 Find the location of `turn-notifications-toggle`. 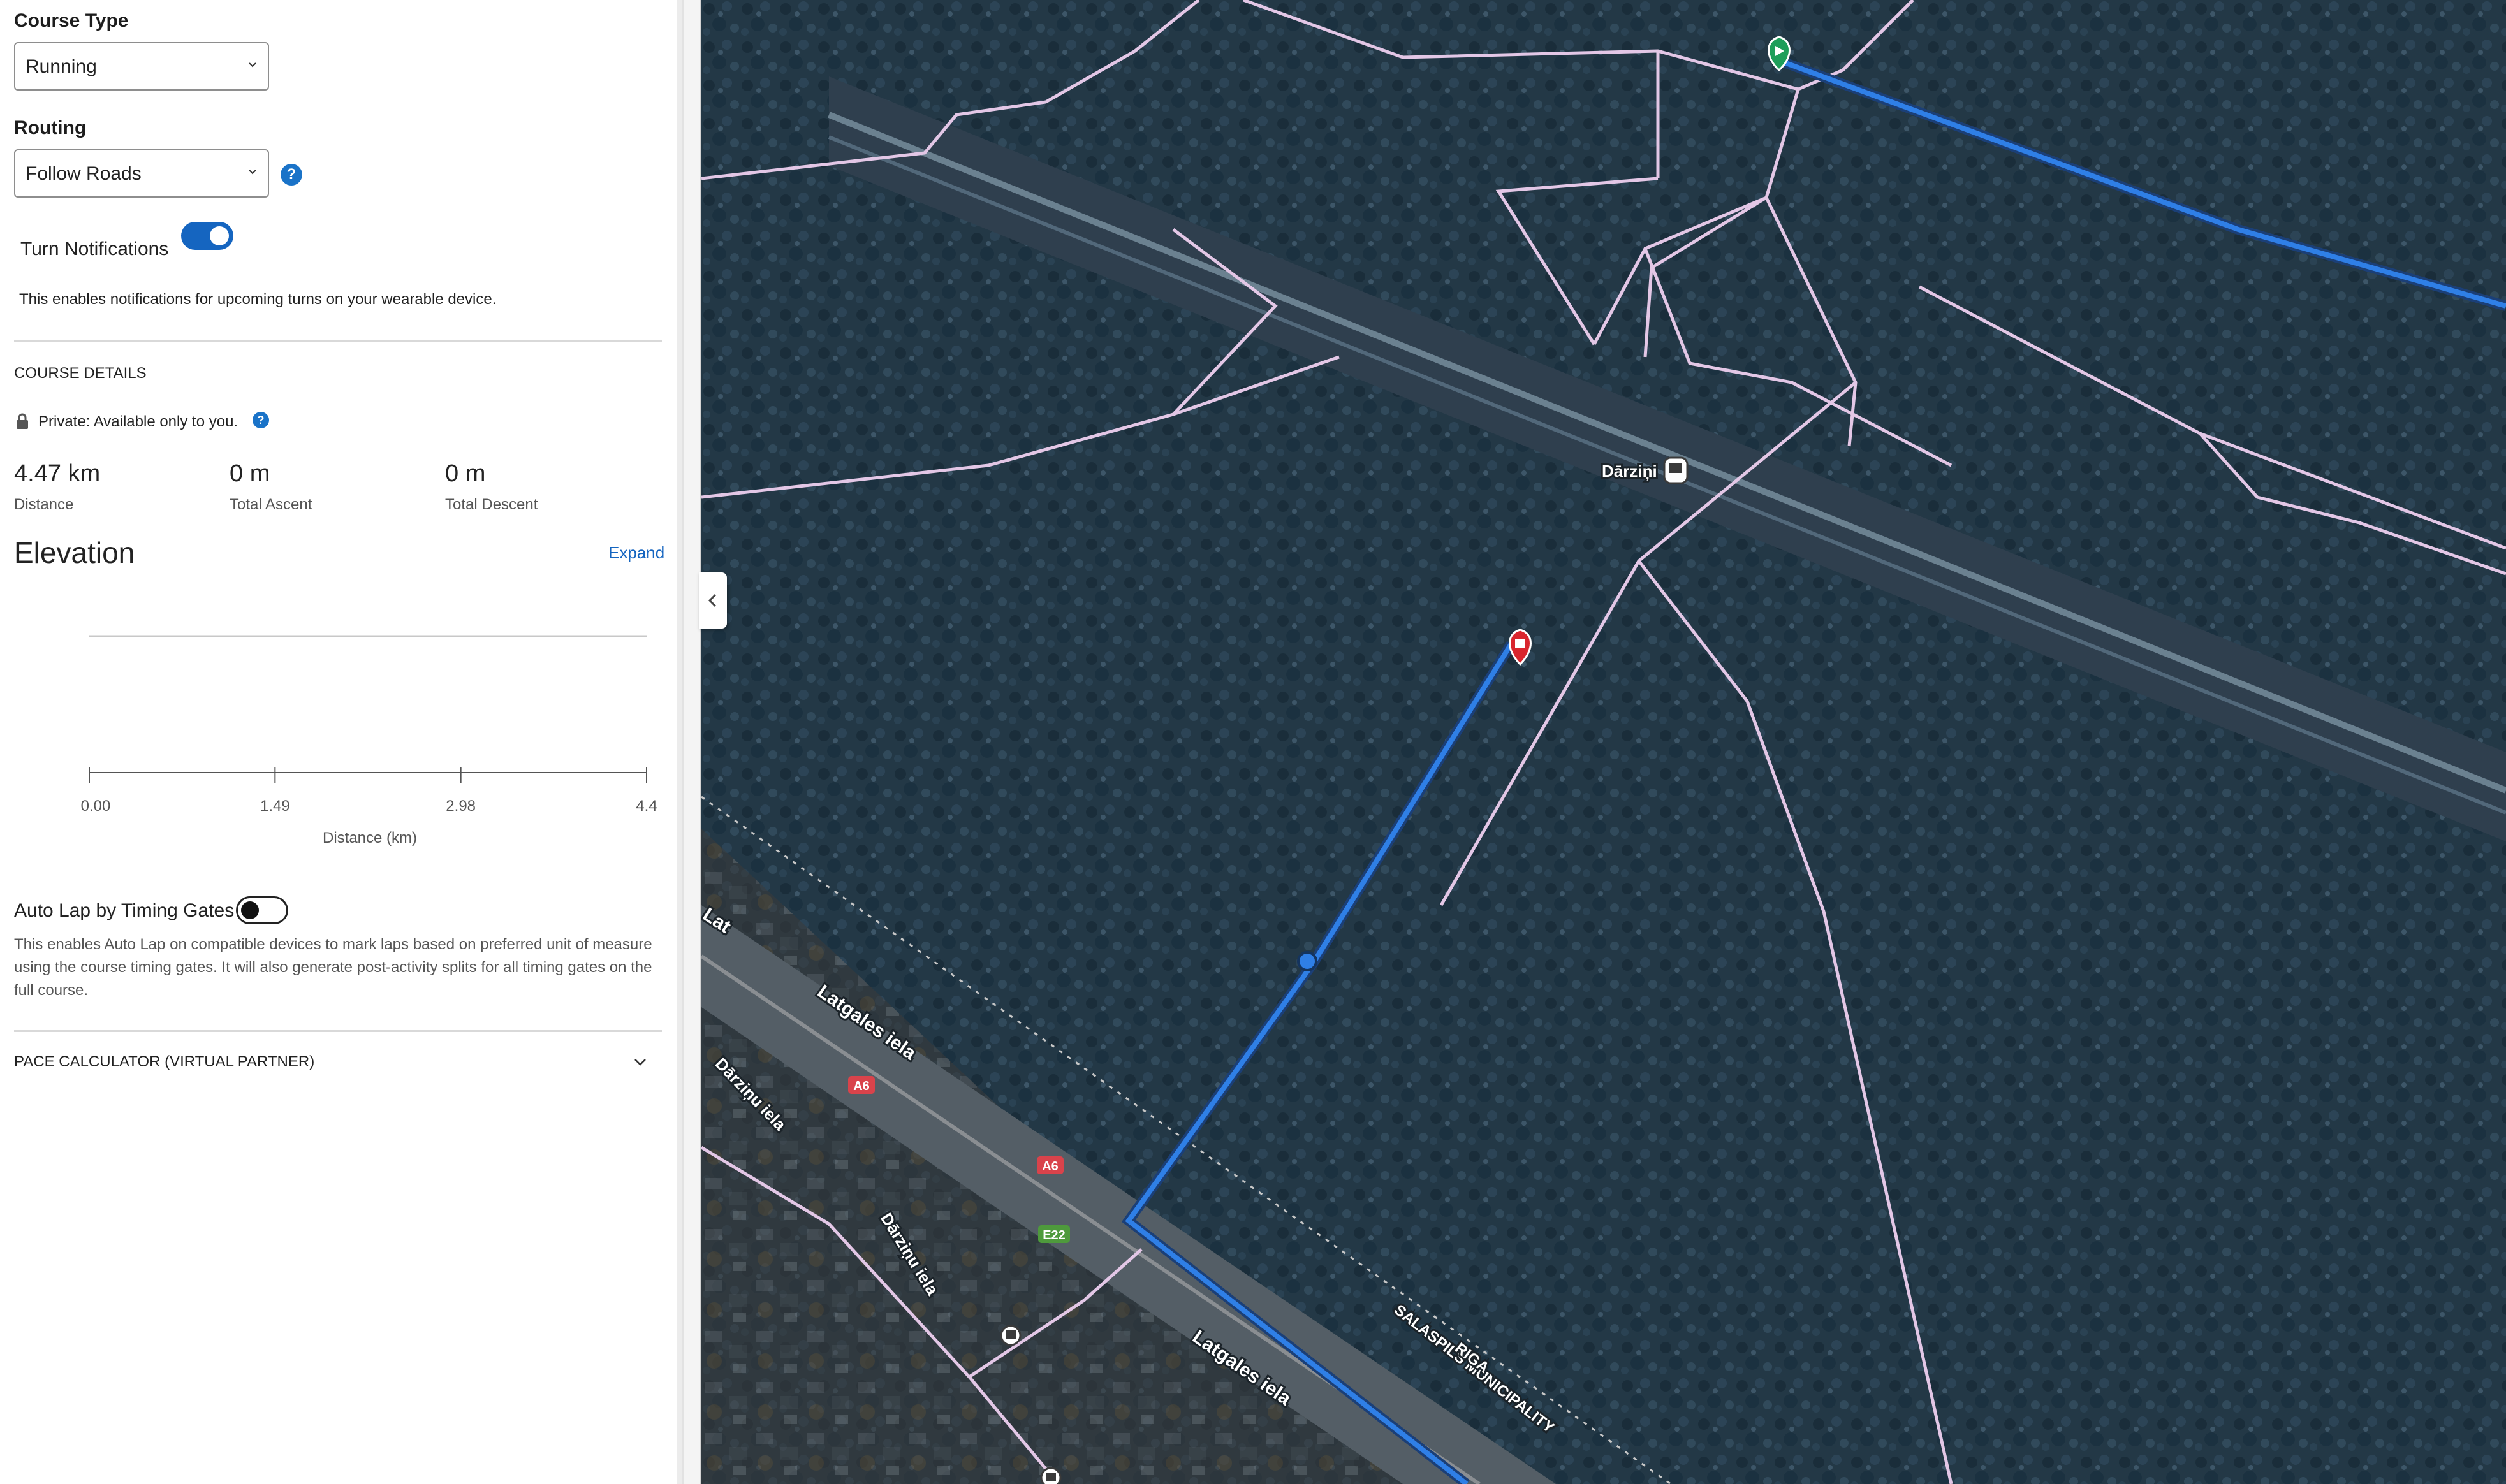

turn-notifications-toggle is located at coordinates (207, 236).